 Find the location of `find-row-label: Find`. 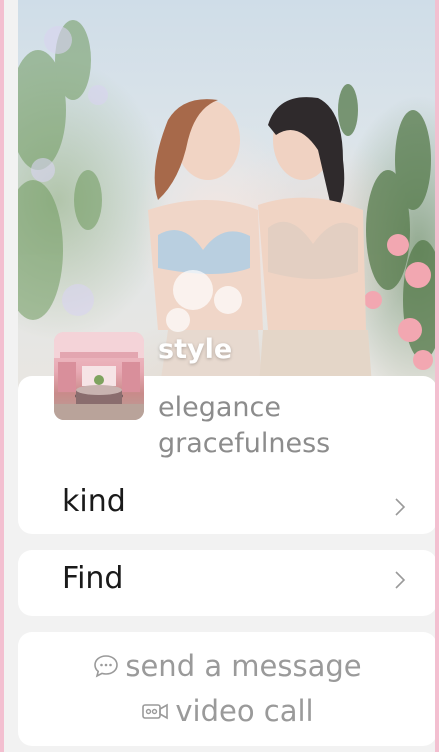

find-row-label: Find is located at coordinates (92, 578).